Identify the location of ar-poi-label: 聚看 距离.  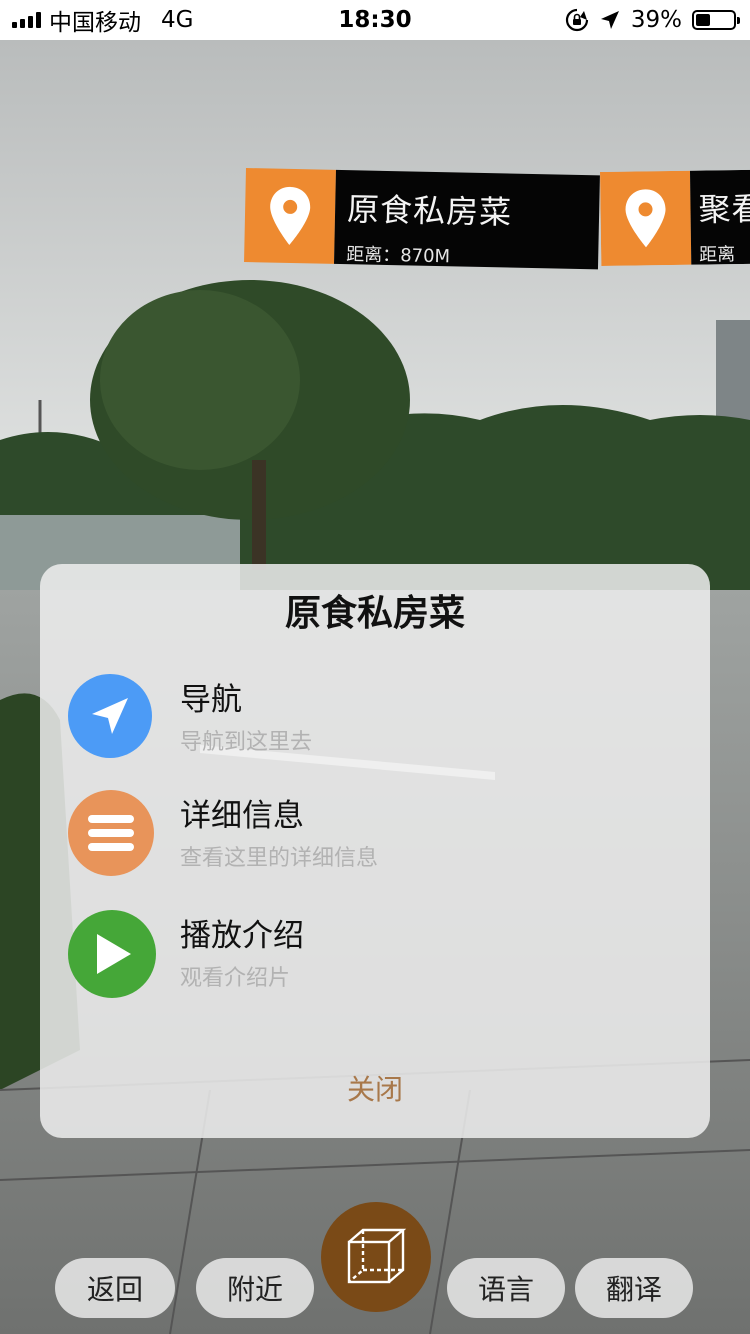
(675, 217).